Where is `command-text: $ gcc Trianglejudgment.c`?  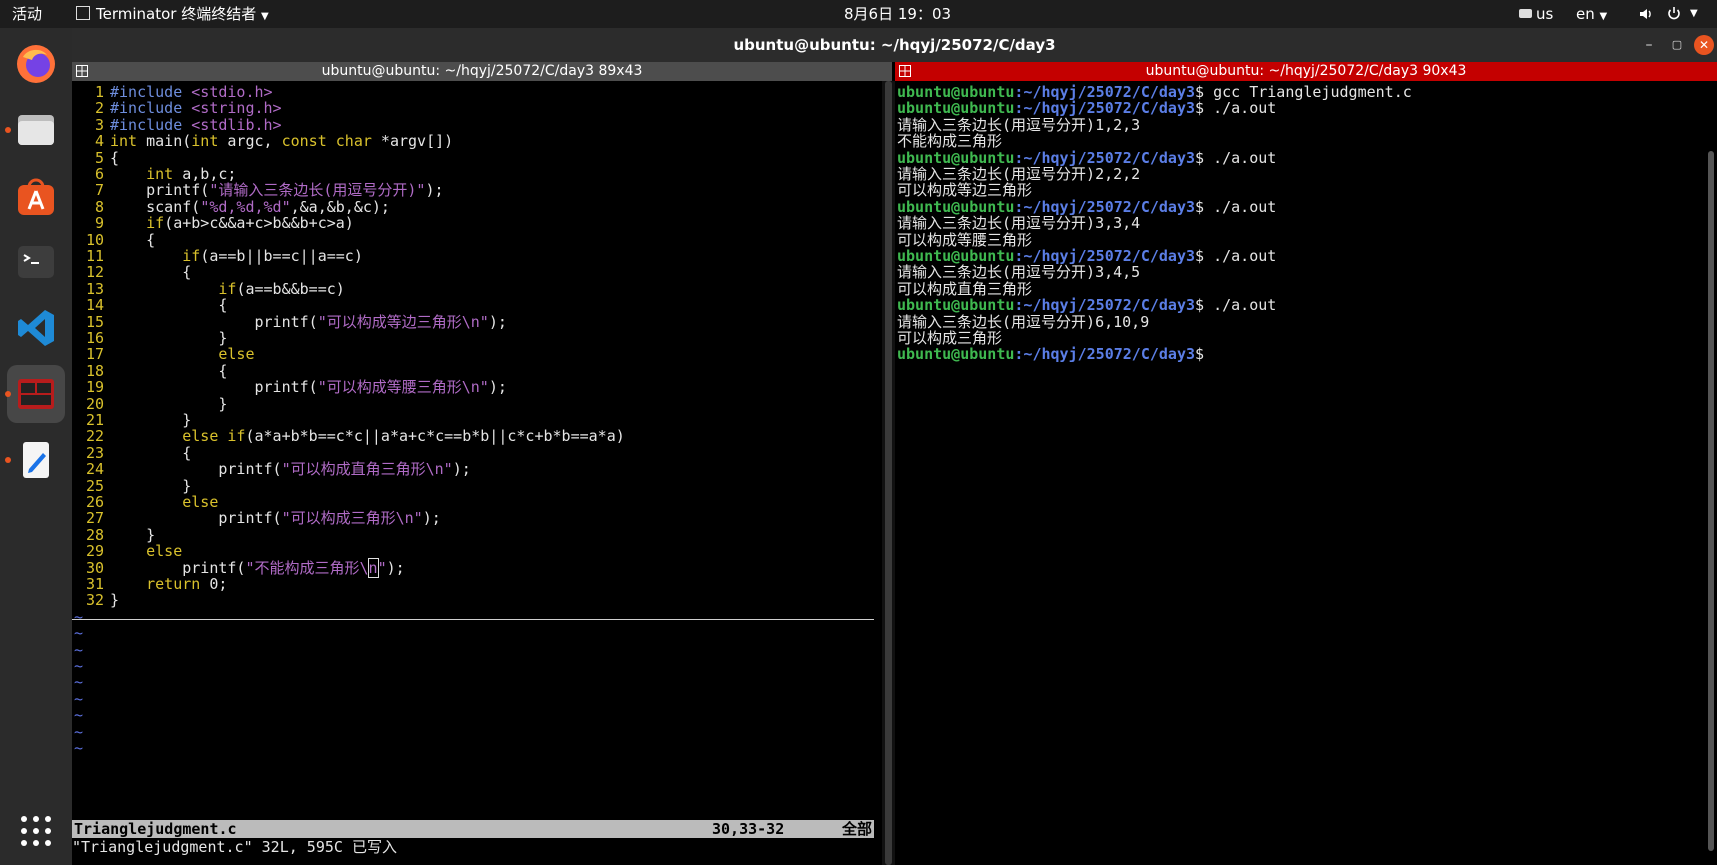
command-text: $ gcc Trianglejudgment.c is located at coordinates (1303, 92).